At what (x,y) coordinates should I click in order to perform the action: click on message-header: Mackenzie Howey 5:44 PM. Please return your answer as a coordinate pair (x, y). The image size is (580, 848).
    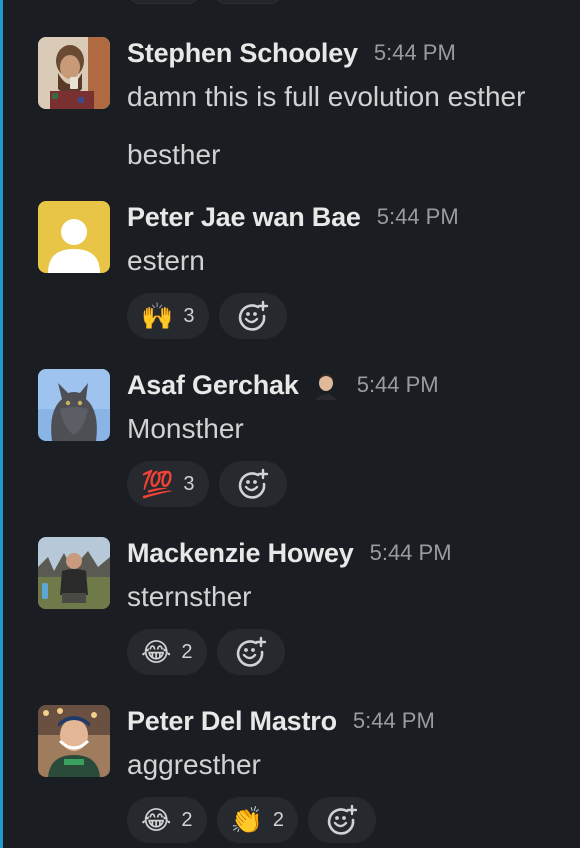
    Looking at the image, I should click on (348, 553).